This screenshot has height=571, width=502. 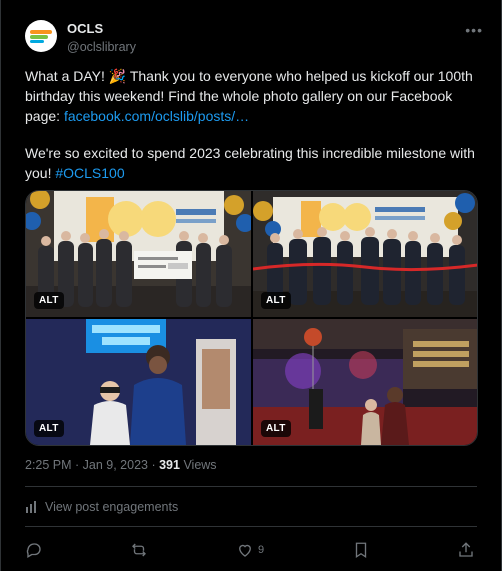 I want to click on views-count: 391, so click(x=169, y=465).